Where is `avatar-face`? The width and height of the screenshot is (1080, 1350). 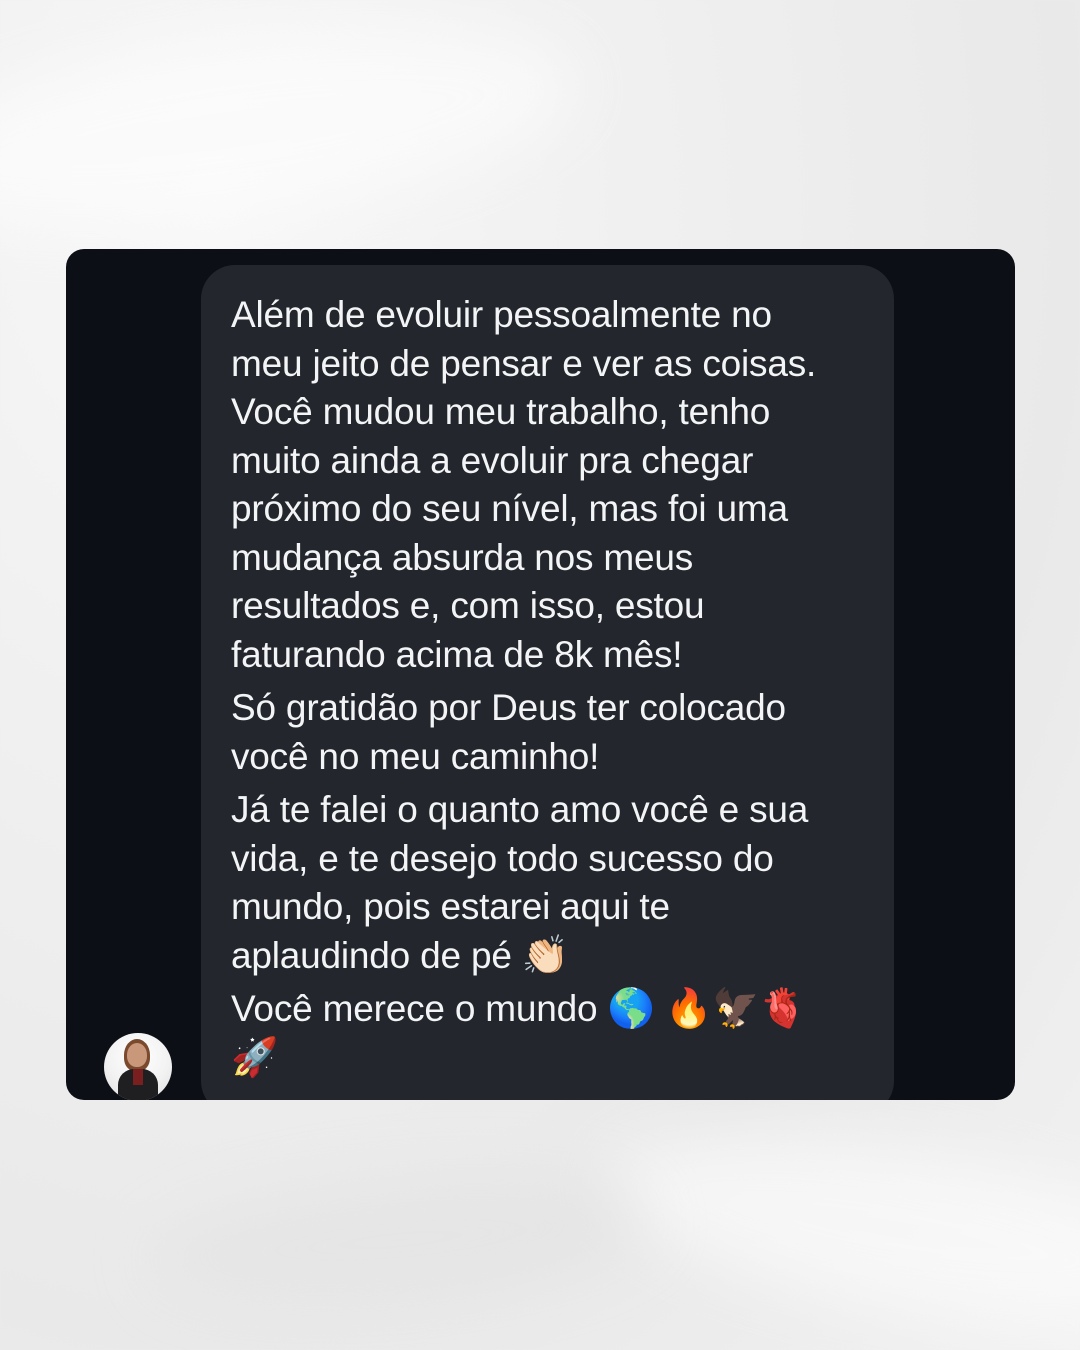
avatar-face is located at coordinates (137, 1055).